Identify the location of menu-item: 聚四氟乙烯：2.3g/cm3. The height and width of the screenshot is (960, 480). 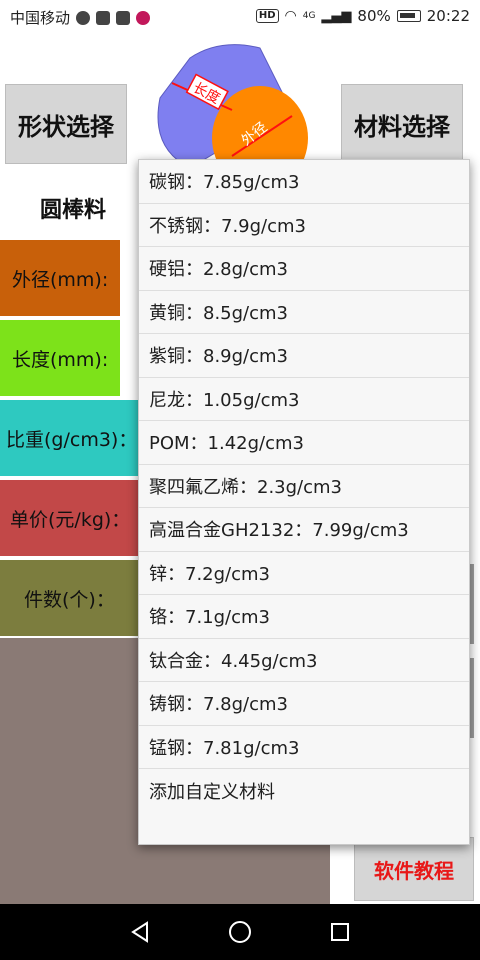
(304, 486).